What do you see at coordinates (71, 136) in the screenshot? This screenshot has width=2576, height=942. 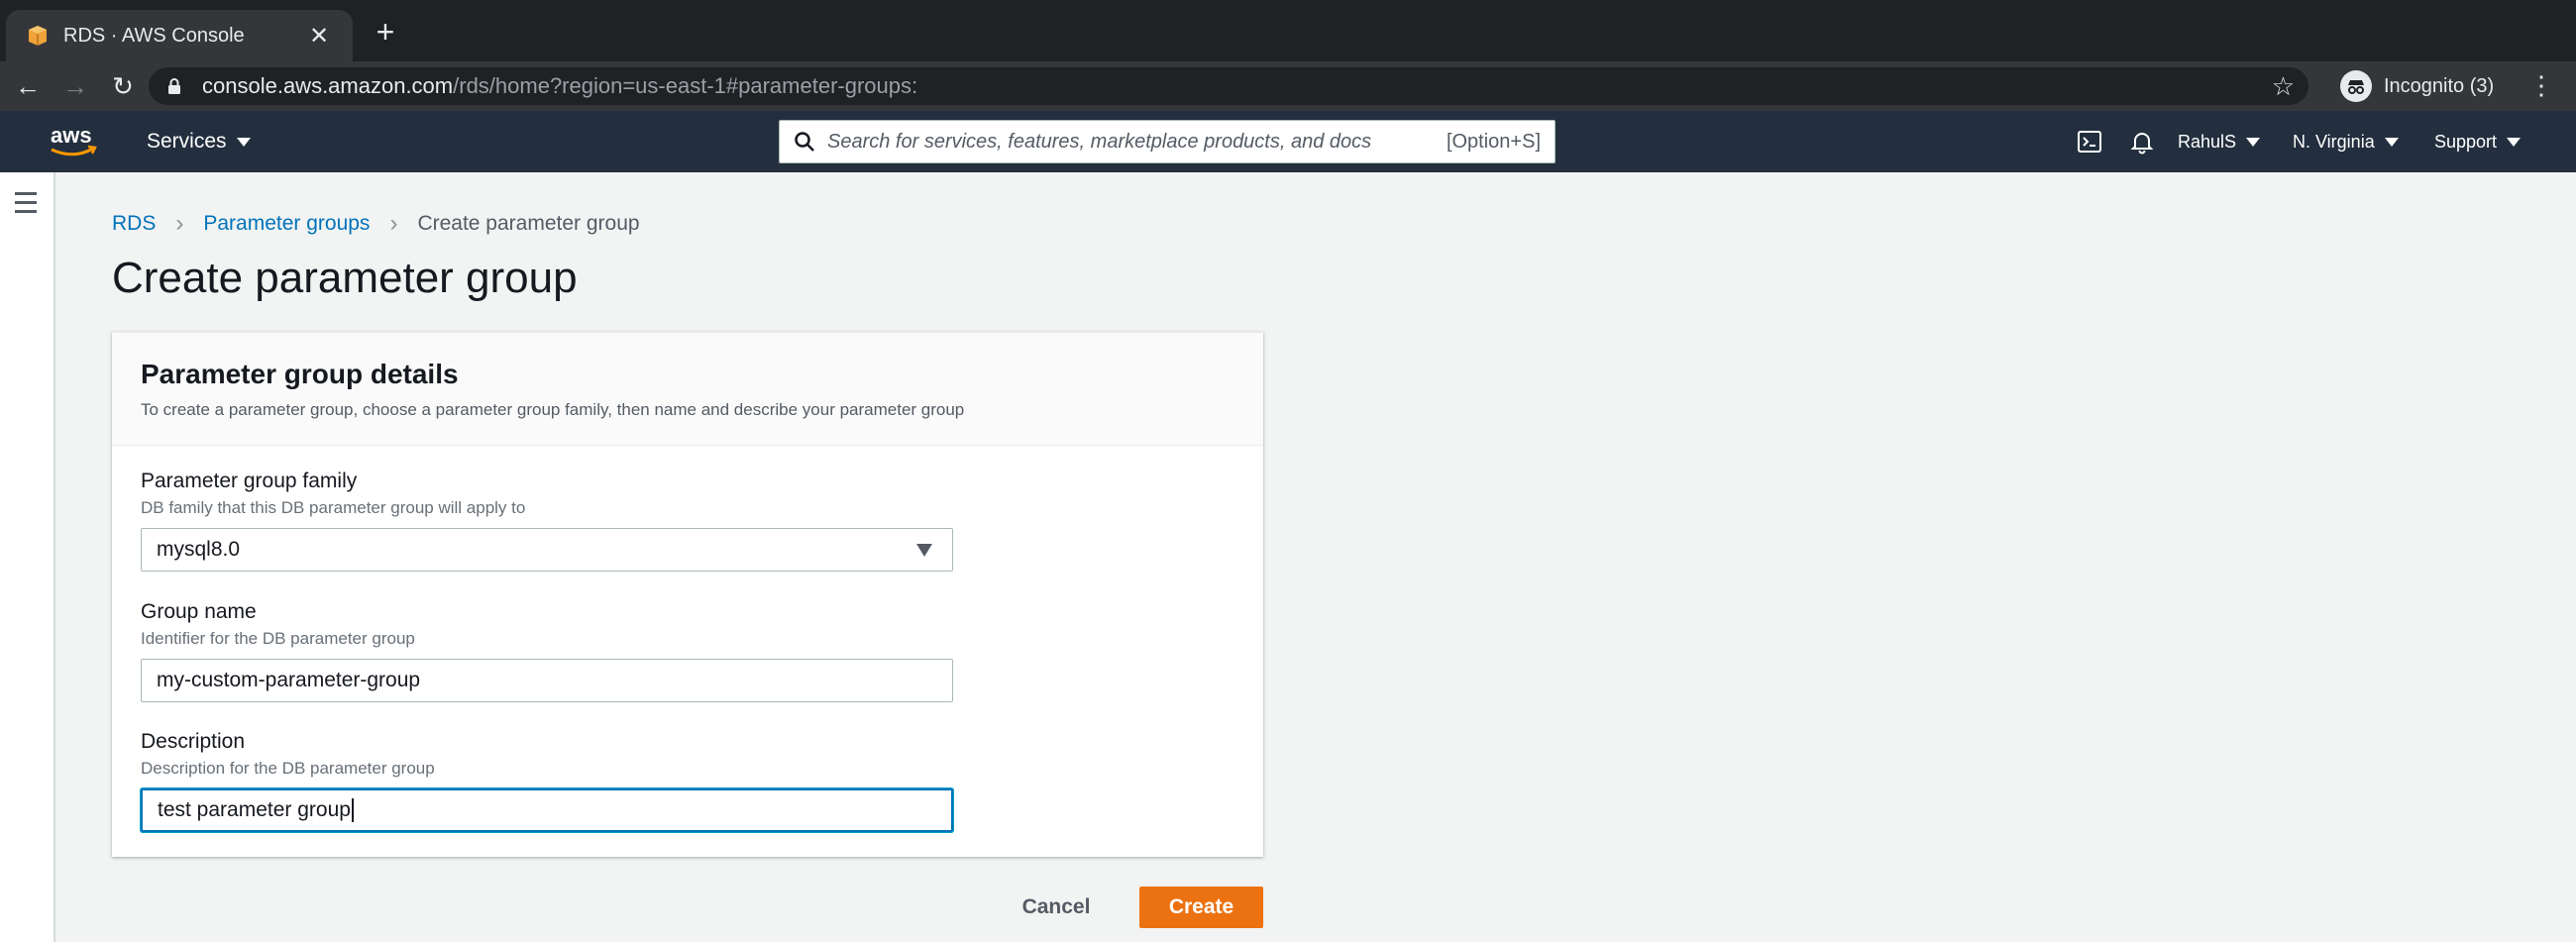 I see `svg-text: aws` at bounding box center [71, 136].